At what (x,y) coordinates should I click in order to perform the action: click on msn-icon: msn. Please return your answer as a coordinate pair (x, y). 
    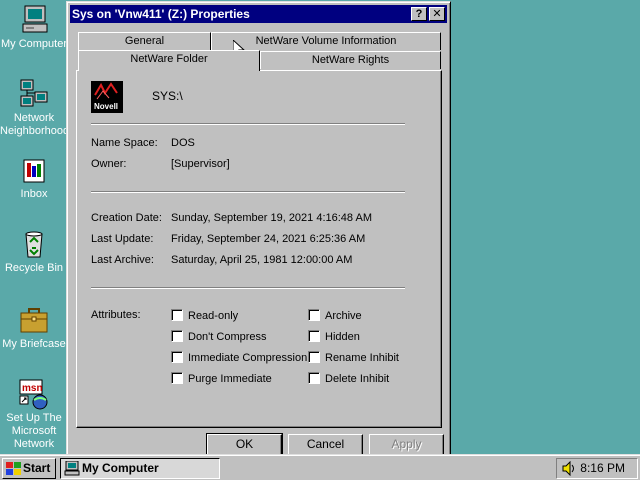
    Looking at the image, I should click on (34, 394).